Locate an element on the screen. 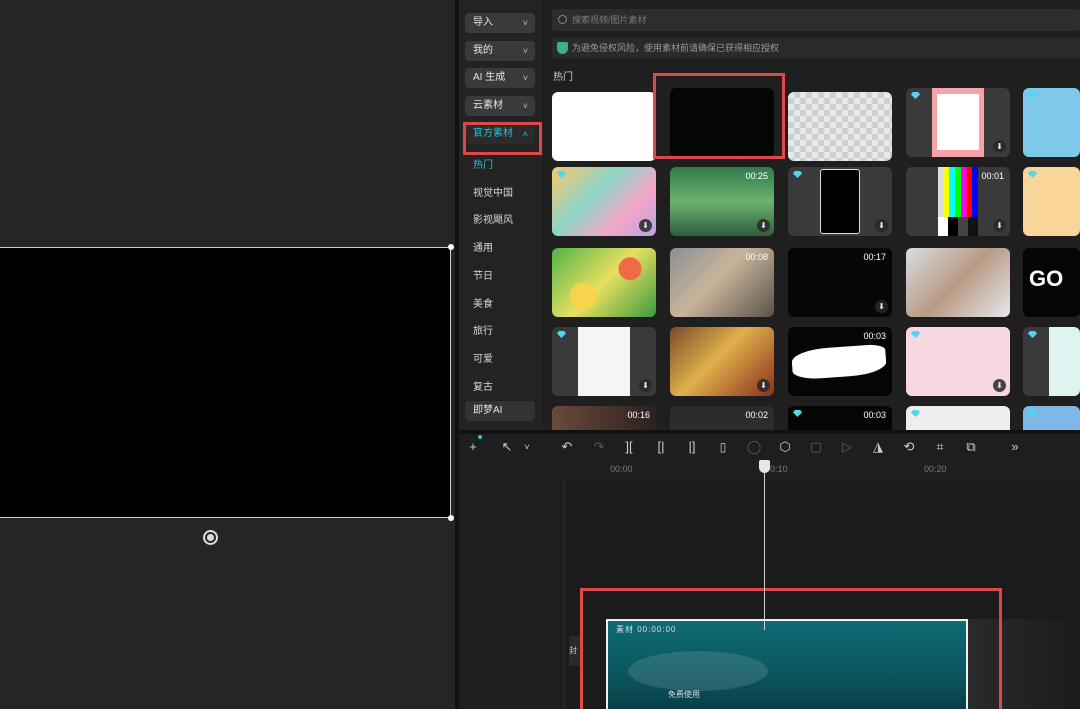 Image resolution: width=1080 pixels, height=709 pixels. material-man-talking is located at coordinates (958, 282).